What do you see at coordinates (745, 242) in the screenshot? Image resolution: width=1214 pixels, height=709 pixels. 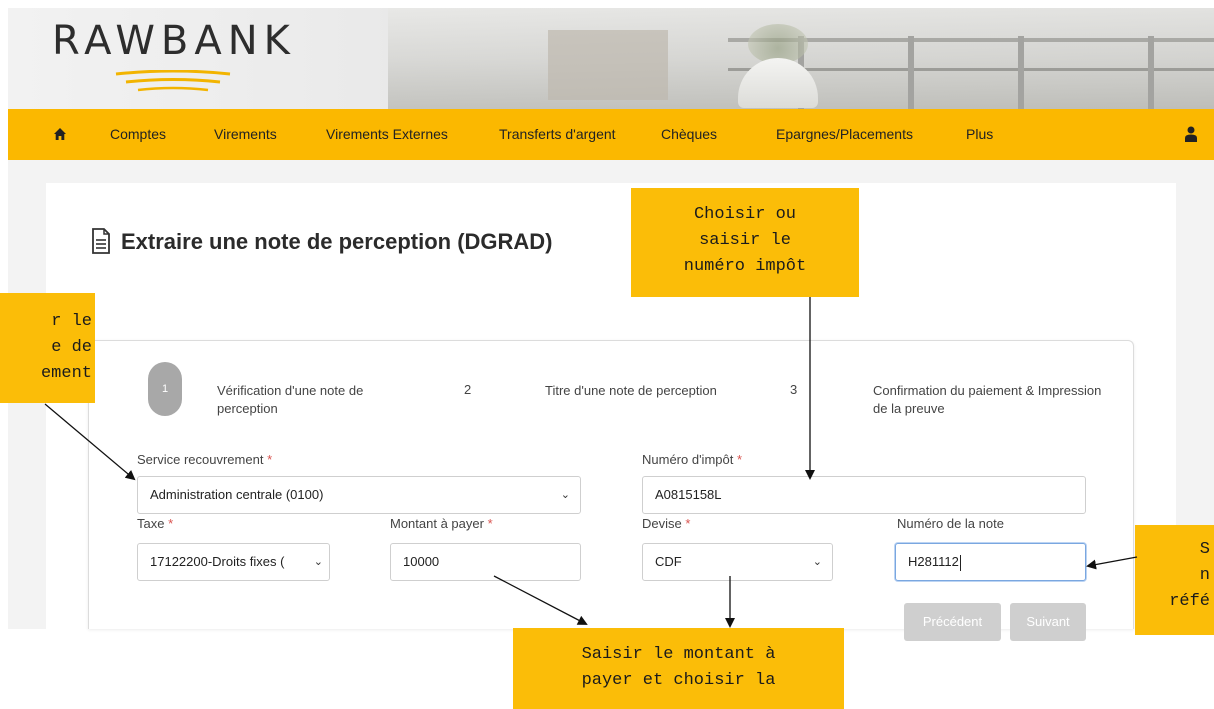 I see `callout-tax-number: Choisir ou saisir le numéro impôt` at bounding box center [745, 242].